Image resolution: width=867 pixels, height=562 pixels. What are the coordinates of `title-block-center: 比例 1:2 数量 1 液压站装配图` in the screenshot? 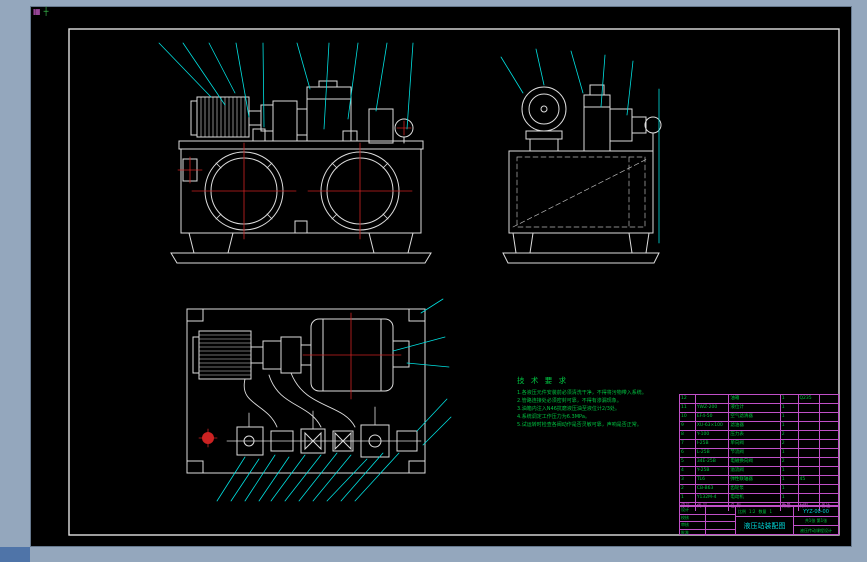 It's located at (765, 520).